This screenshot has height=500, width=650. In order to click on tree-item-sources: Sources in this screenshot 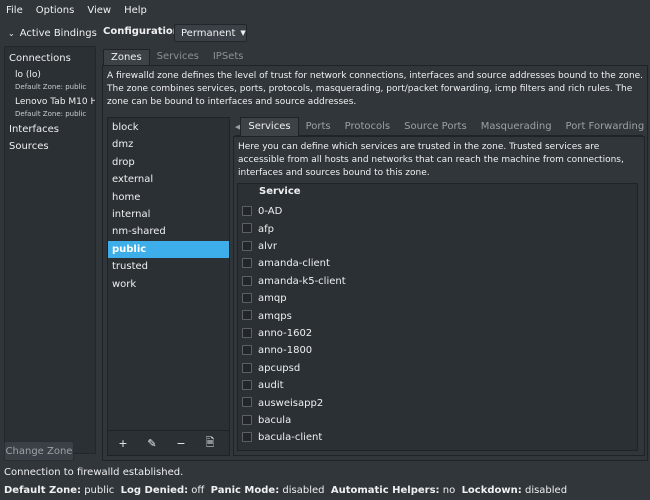, I will do `click(50, 146)`.